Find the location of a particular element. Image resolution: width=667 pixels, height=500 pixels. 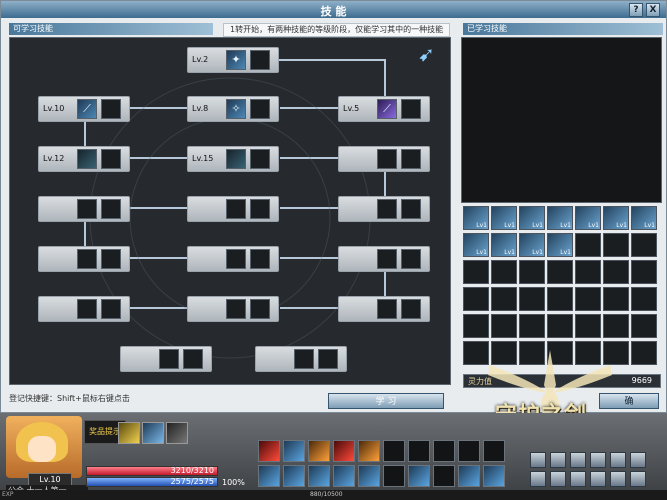

skill-node-lv8: Lv.8 ✧ is located at coordinates (233, 109).